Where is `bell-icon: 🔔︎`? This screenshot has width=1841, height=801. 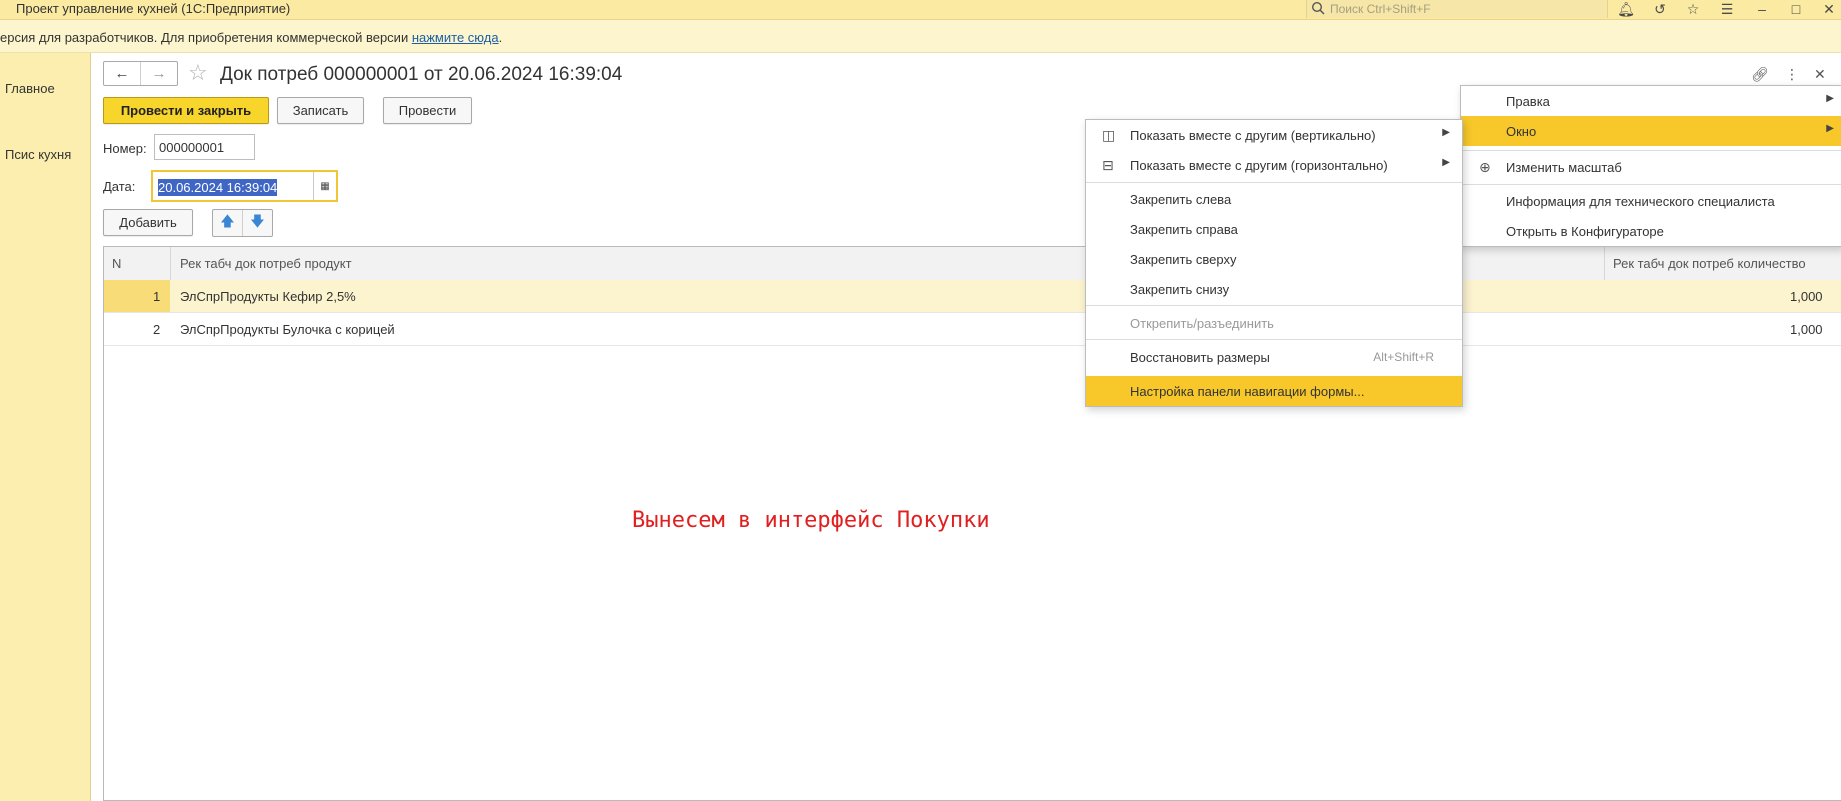
bell-icon: 🔔︎ is located at coordinates (1626, 9).